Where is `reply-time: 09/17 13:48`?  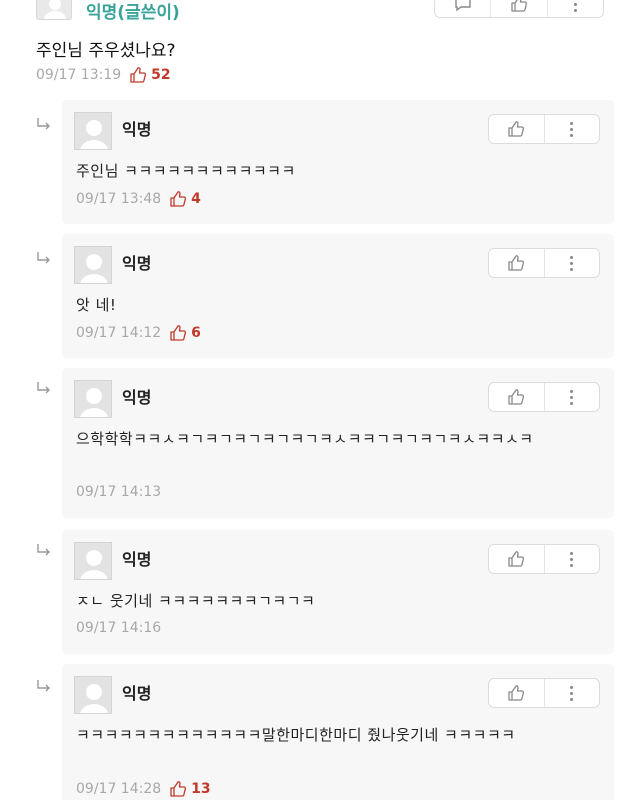 reply-time: 09/17 13:48 is located at coordinates (119, 199).